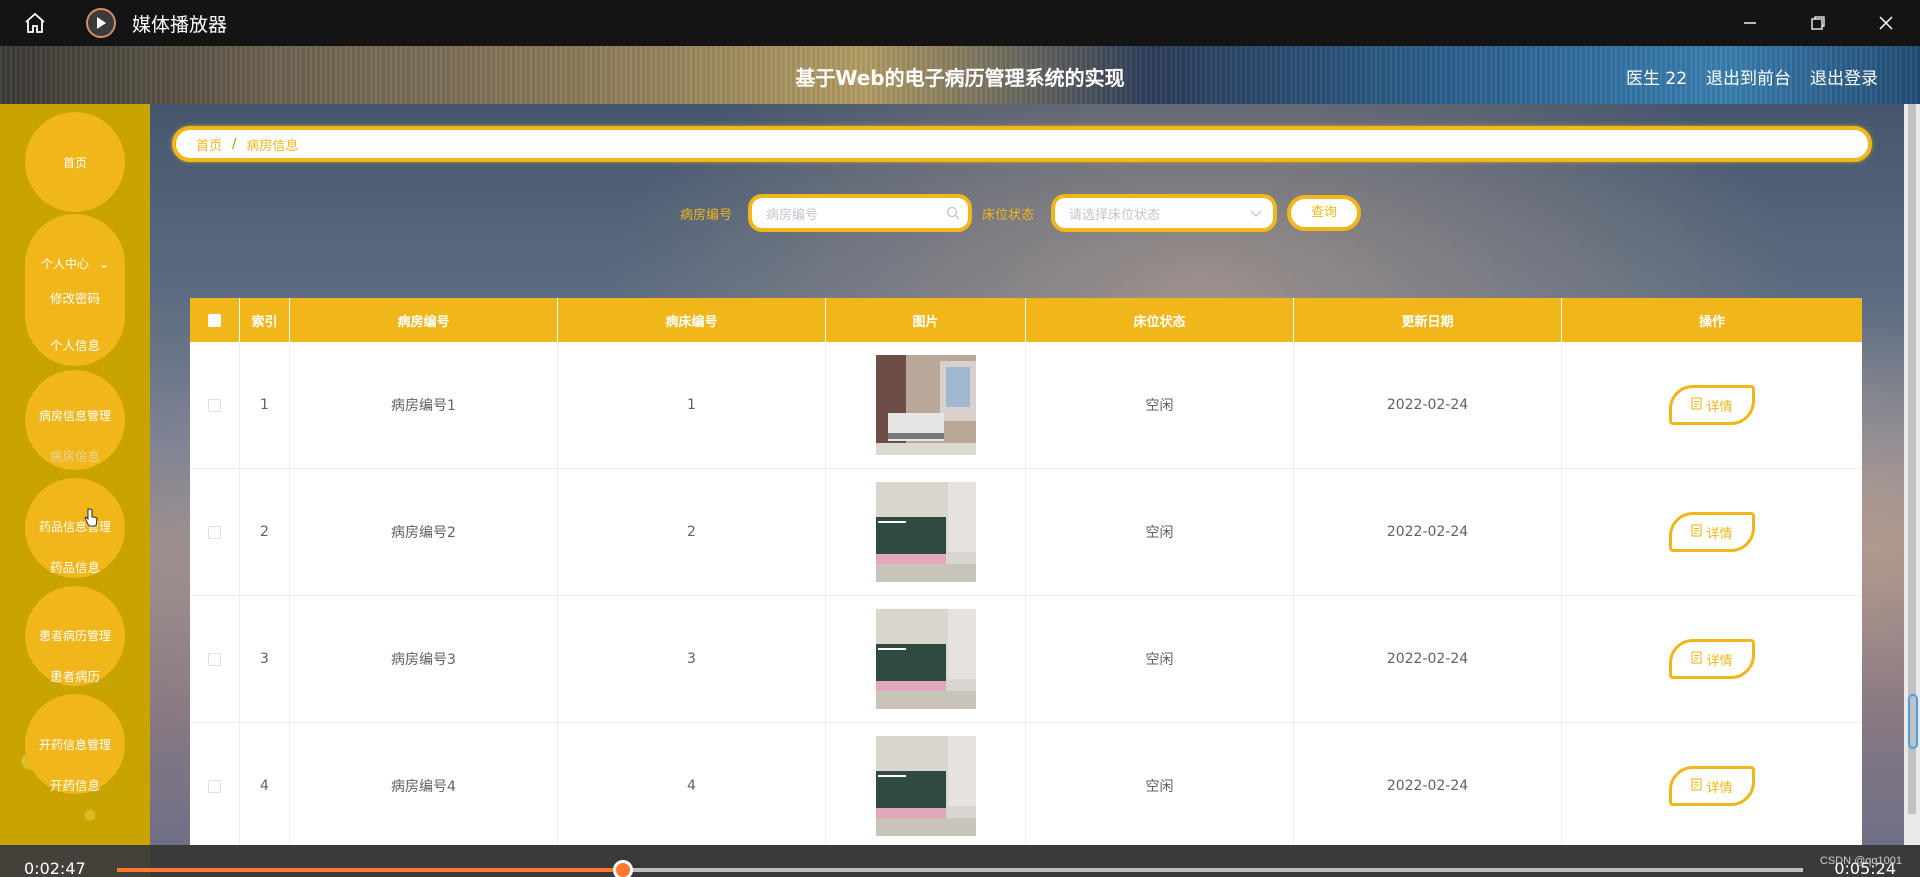  What do you see at coordinates (75, 784) in the screenshot?
I see `sidebar-subitem-prescription-info: 开药信息` at bounding box center [75, 784].